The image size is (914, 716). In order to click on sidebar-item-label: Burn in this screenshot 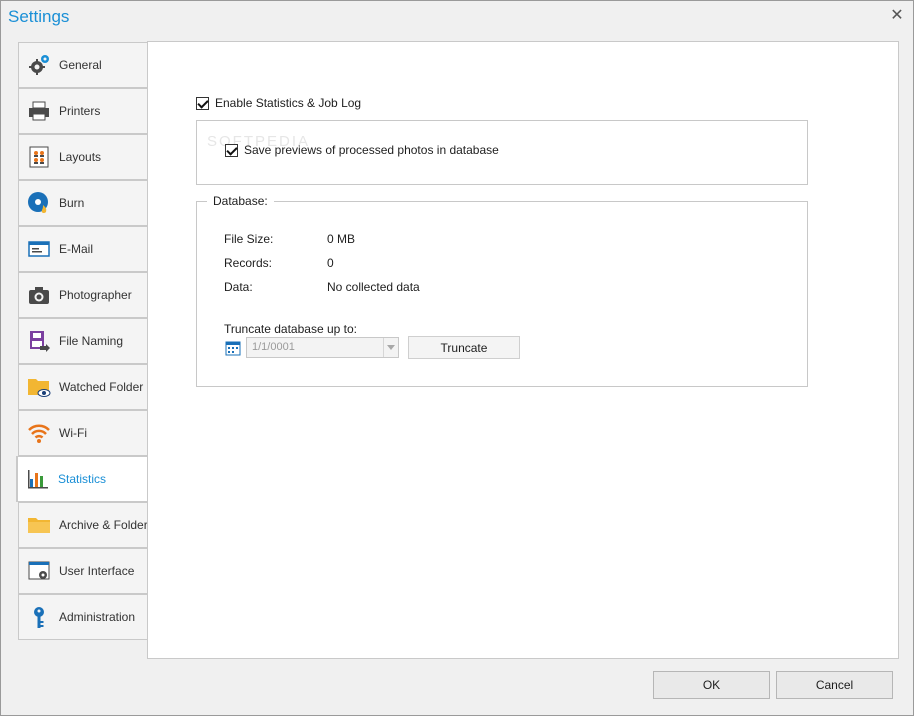, I will do `click(72, 203)`.